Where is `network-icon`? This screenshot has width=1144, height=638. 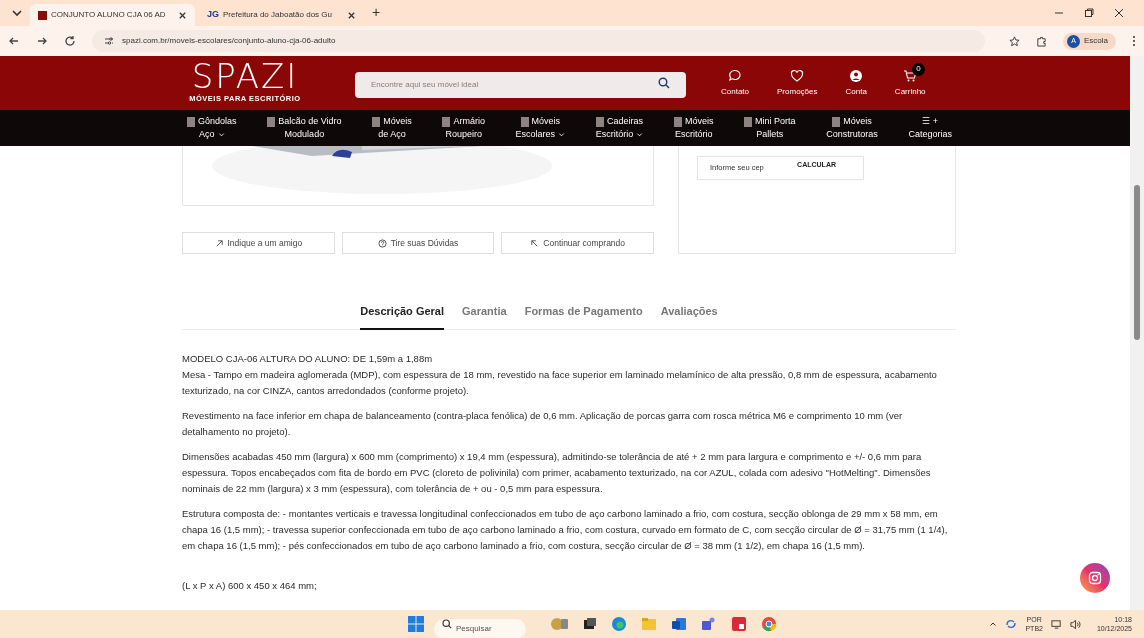 network-icon is located at coordinates (1056, 624).